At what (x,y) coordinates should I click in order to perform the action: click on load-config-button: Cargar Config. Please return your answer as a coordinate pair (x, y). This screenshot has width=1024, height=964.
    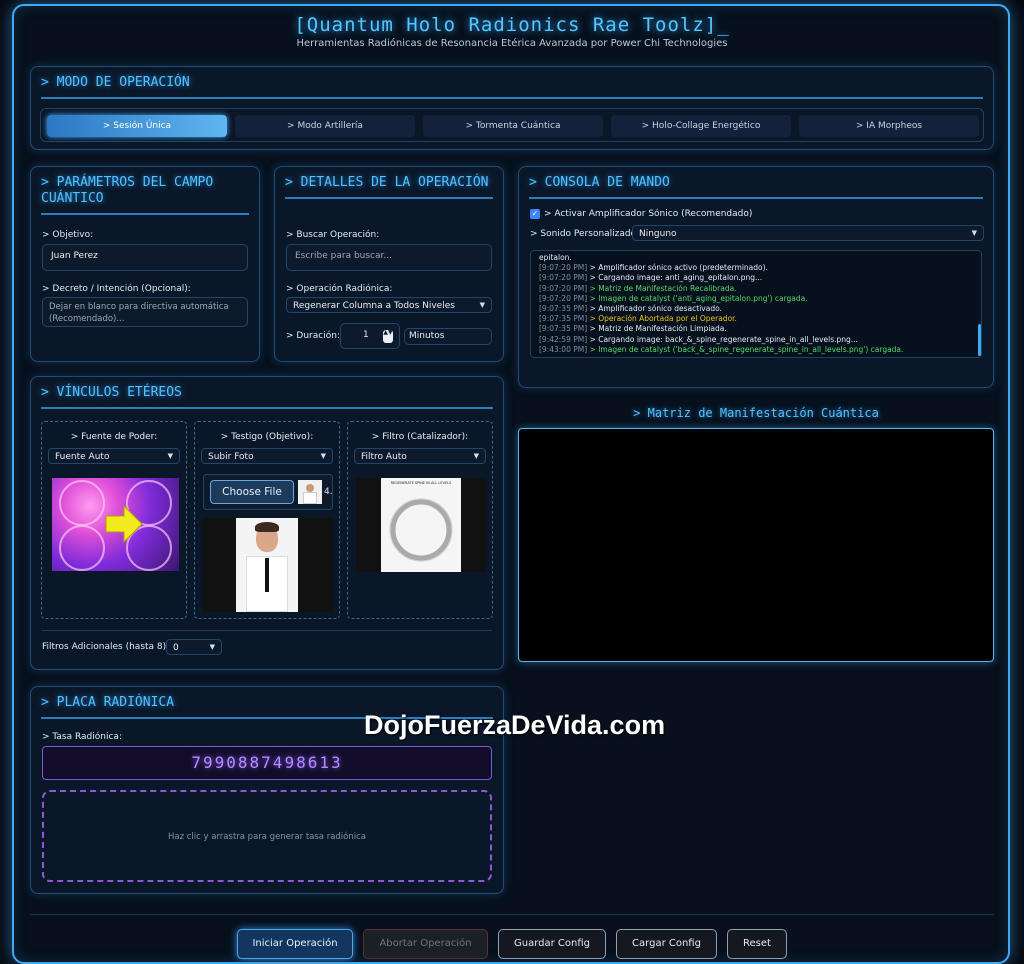
    Looking at the image, I should click on (666, 944).